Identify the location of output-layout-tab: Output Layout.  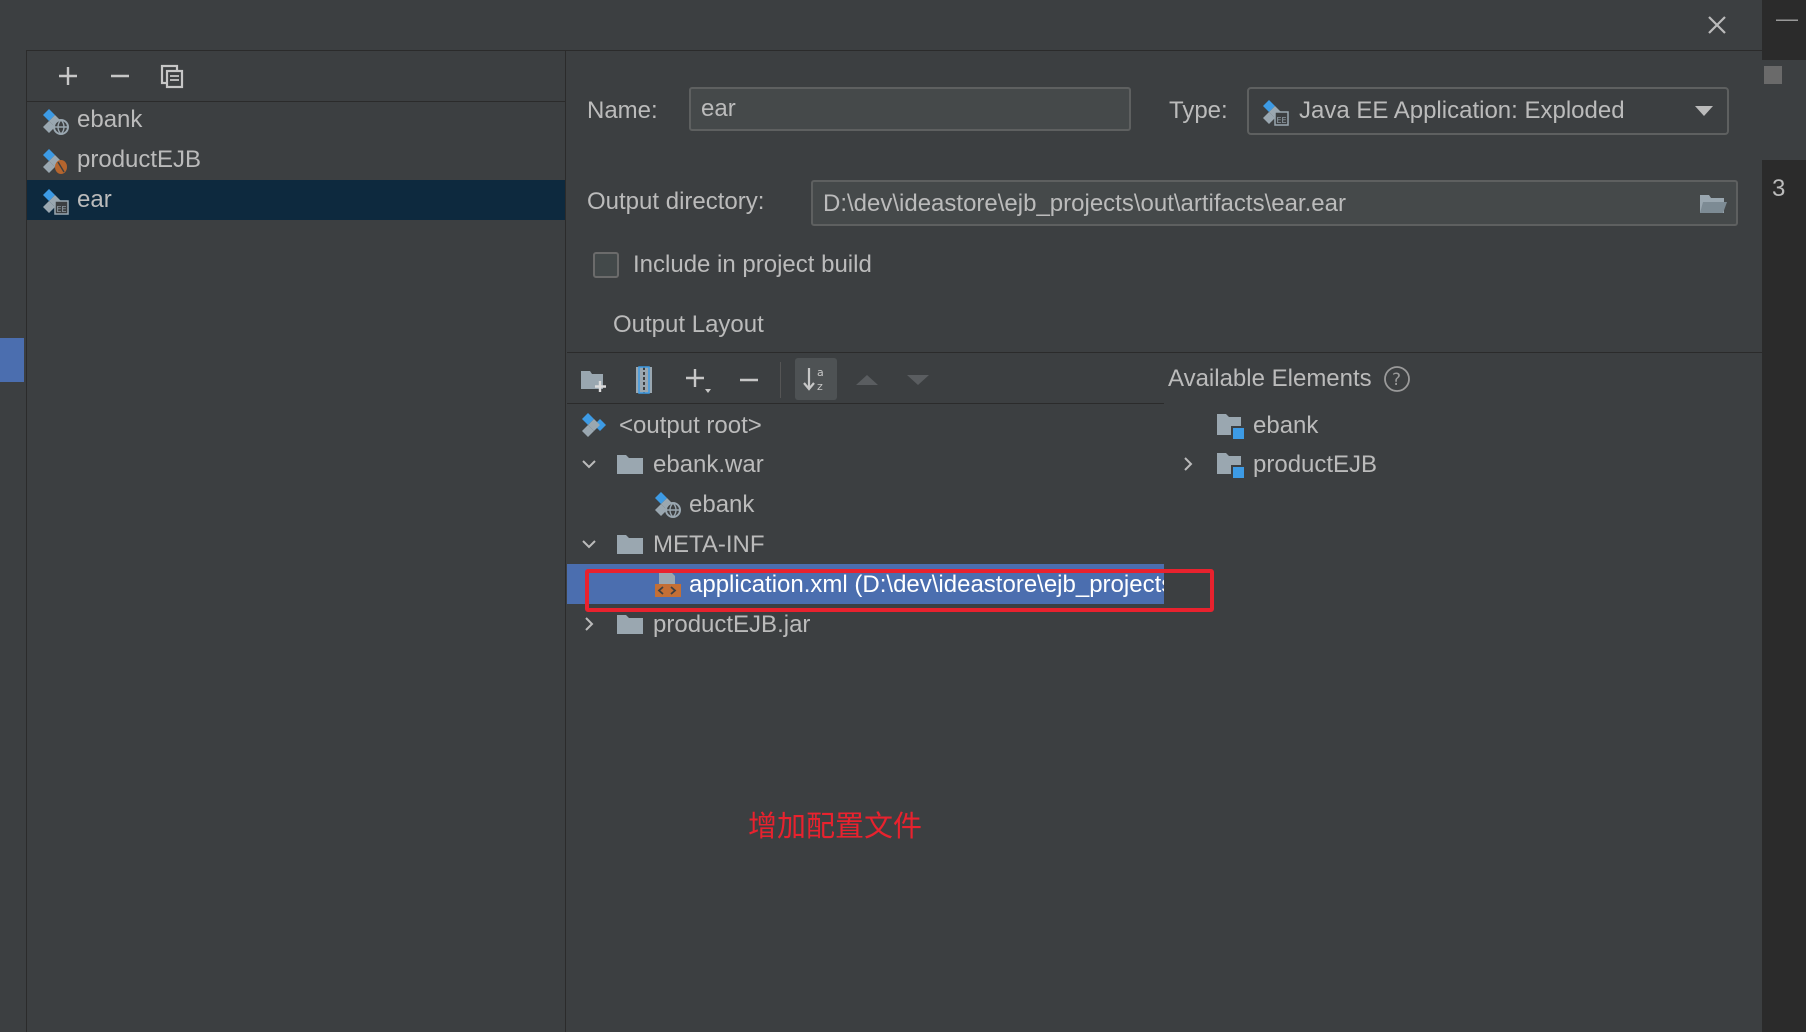
(688, 325).